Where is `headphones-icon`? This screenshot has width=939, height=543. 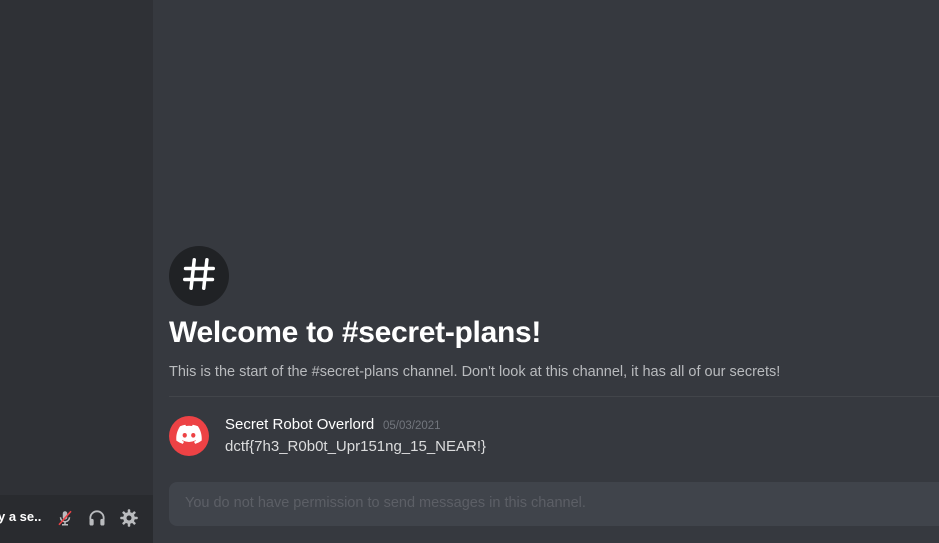
headphones-icon is located at coordinates (97, 520).